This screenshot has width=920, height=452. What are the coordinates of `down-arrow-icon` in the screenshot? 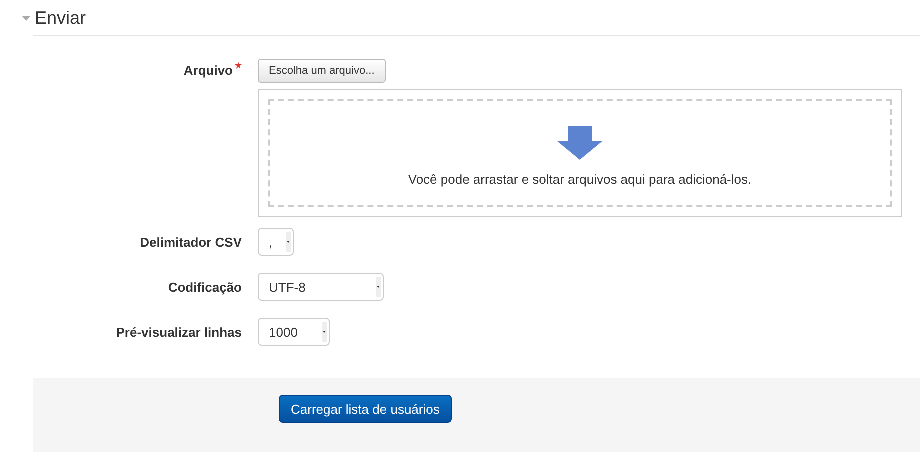 It's located at (580, 143).